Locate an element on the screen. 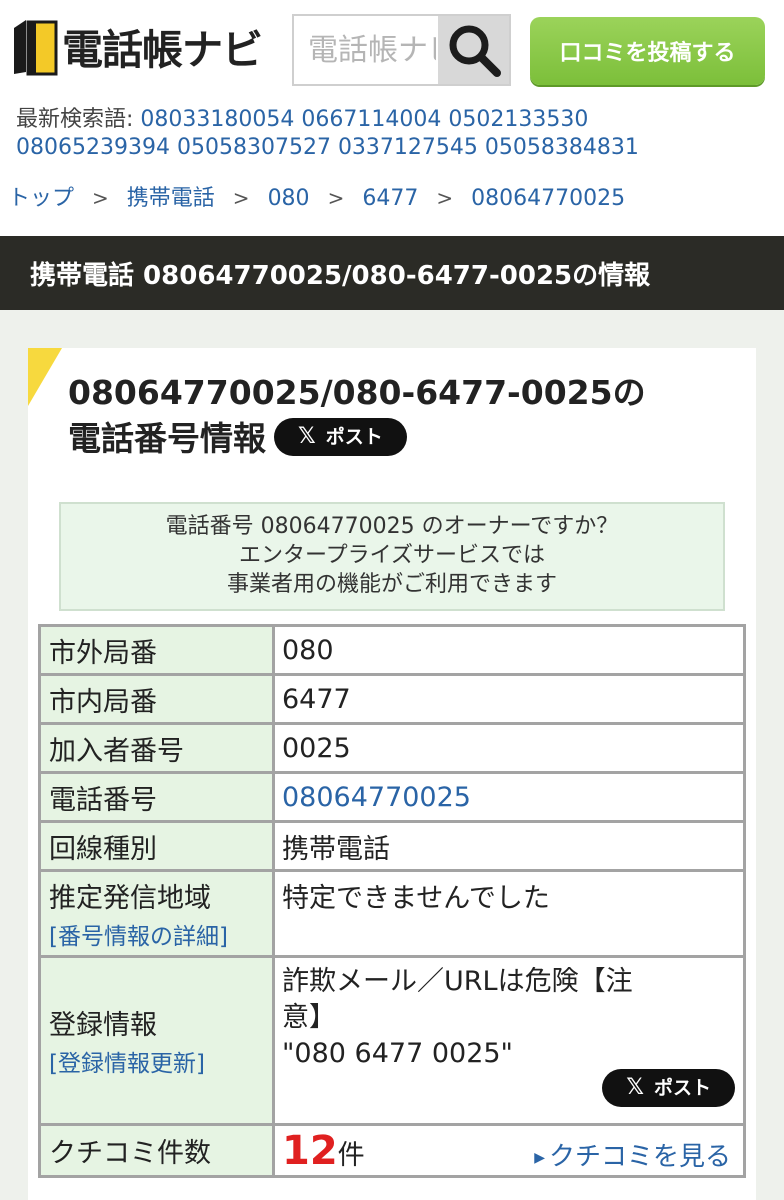 The image size is (784, 1200). recent-link: 08033180054 is located at coordinates (217, 119).